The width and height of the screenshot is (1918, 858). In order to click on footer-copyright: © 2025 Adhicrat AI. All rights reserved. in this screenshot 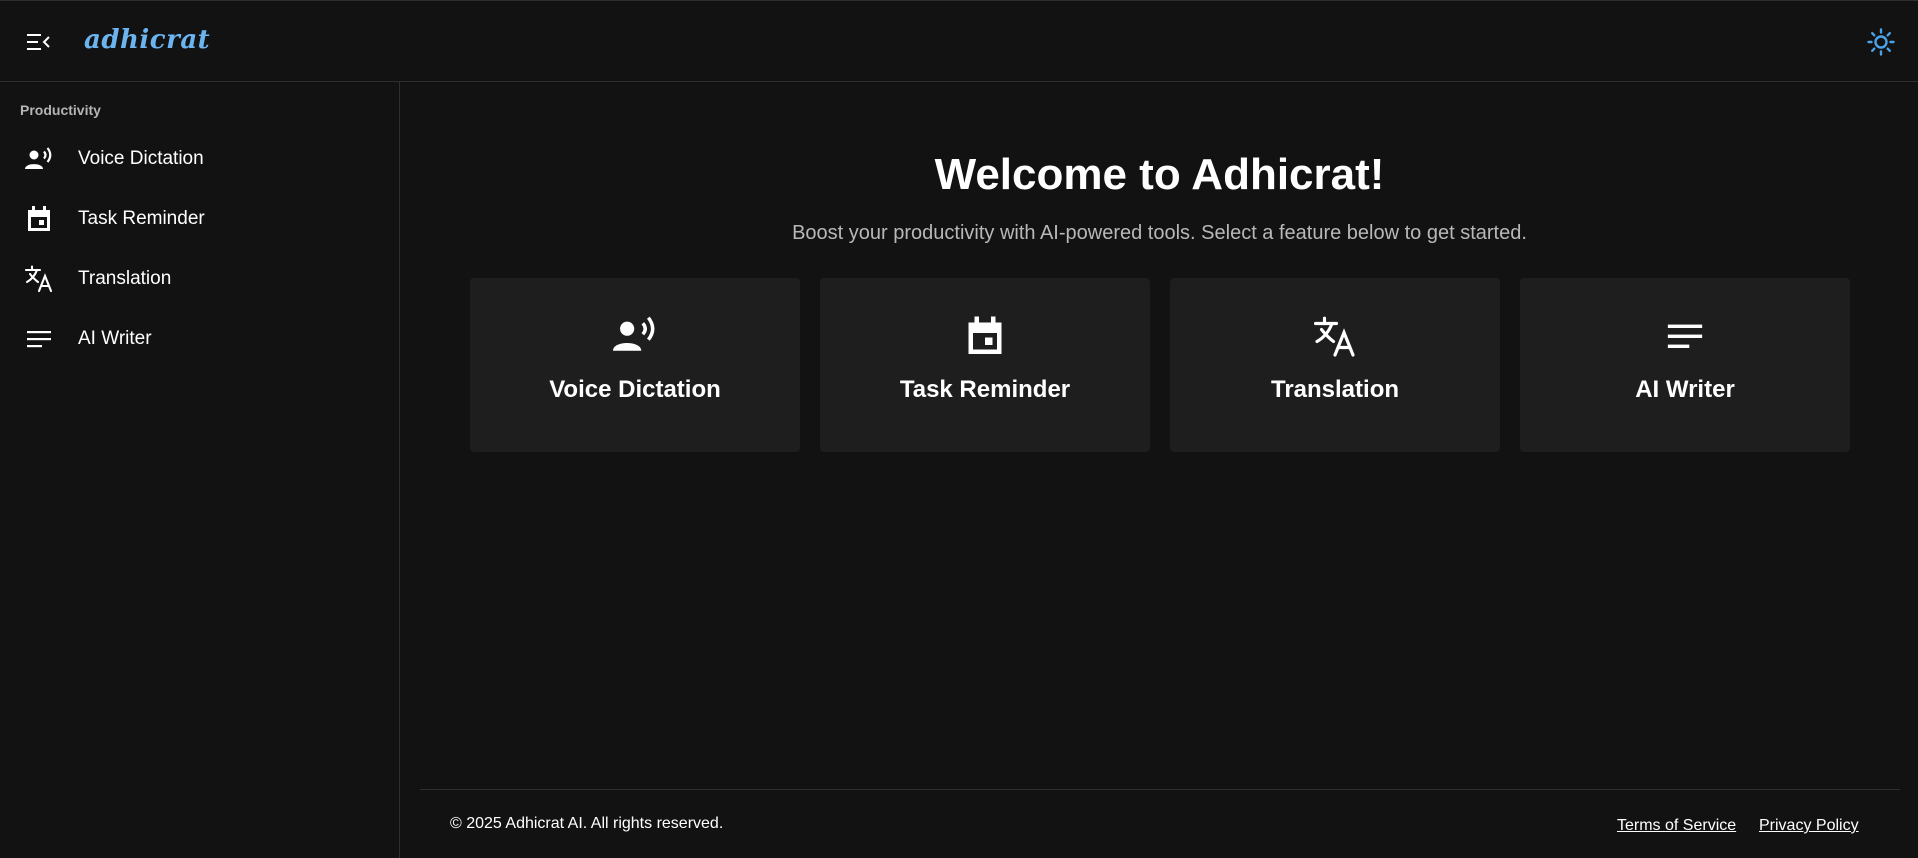, I will do `click(587, 823)`.